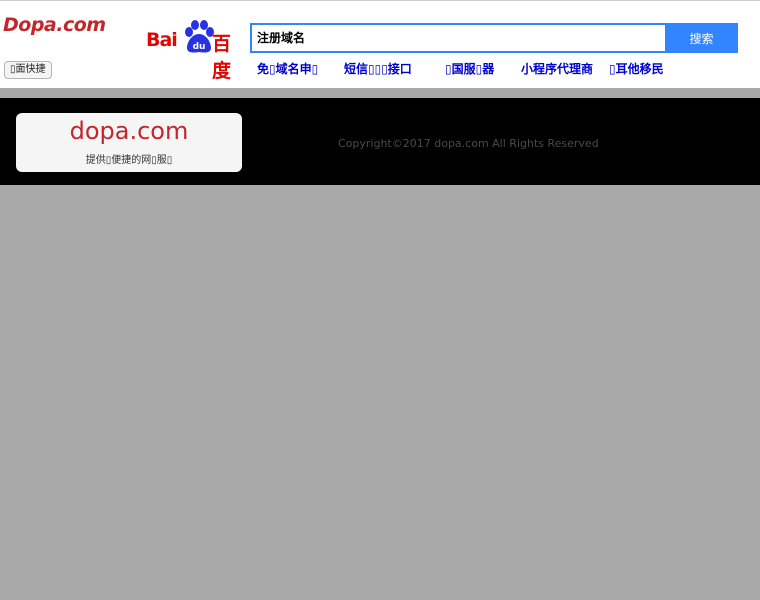 The height and width of the screenshot is (600, 760). Describe the element at coordinates (701, 38) in the screenshot. I see `search-button: 搜索` at that location.